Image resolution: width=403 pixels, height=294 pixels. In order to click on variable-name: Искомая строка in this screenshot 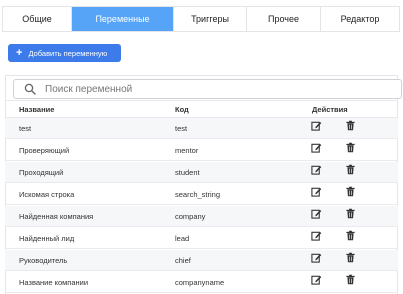, I will do `click(47, 194)`.